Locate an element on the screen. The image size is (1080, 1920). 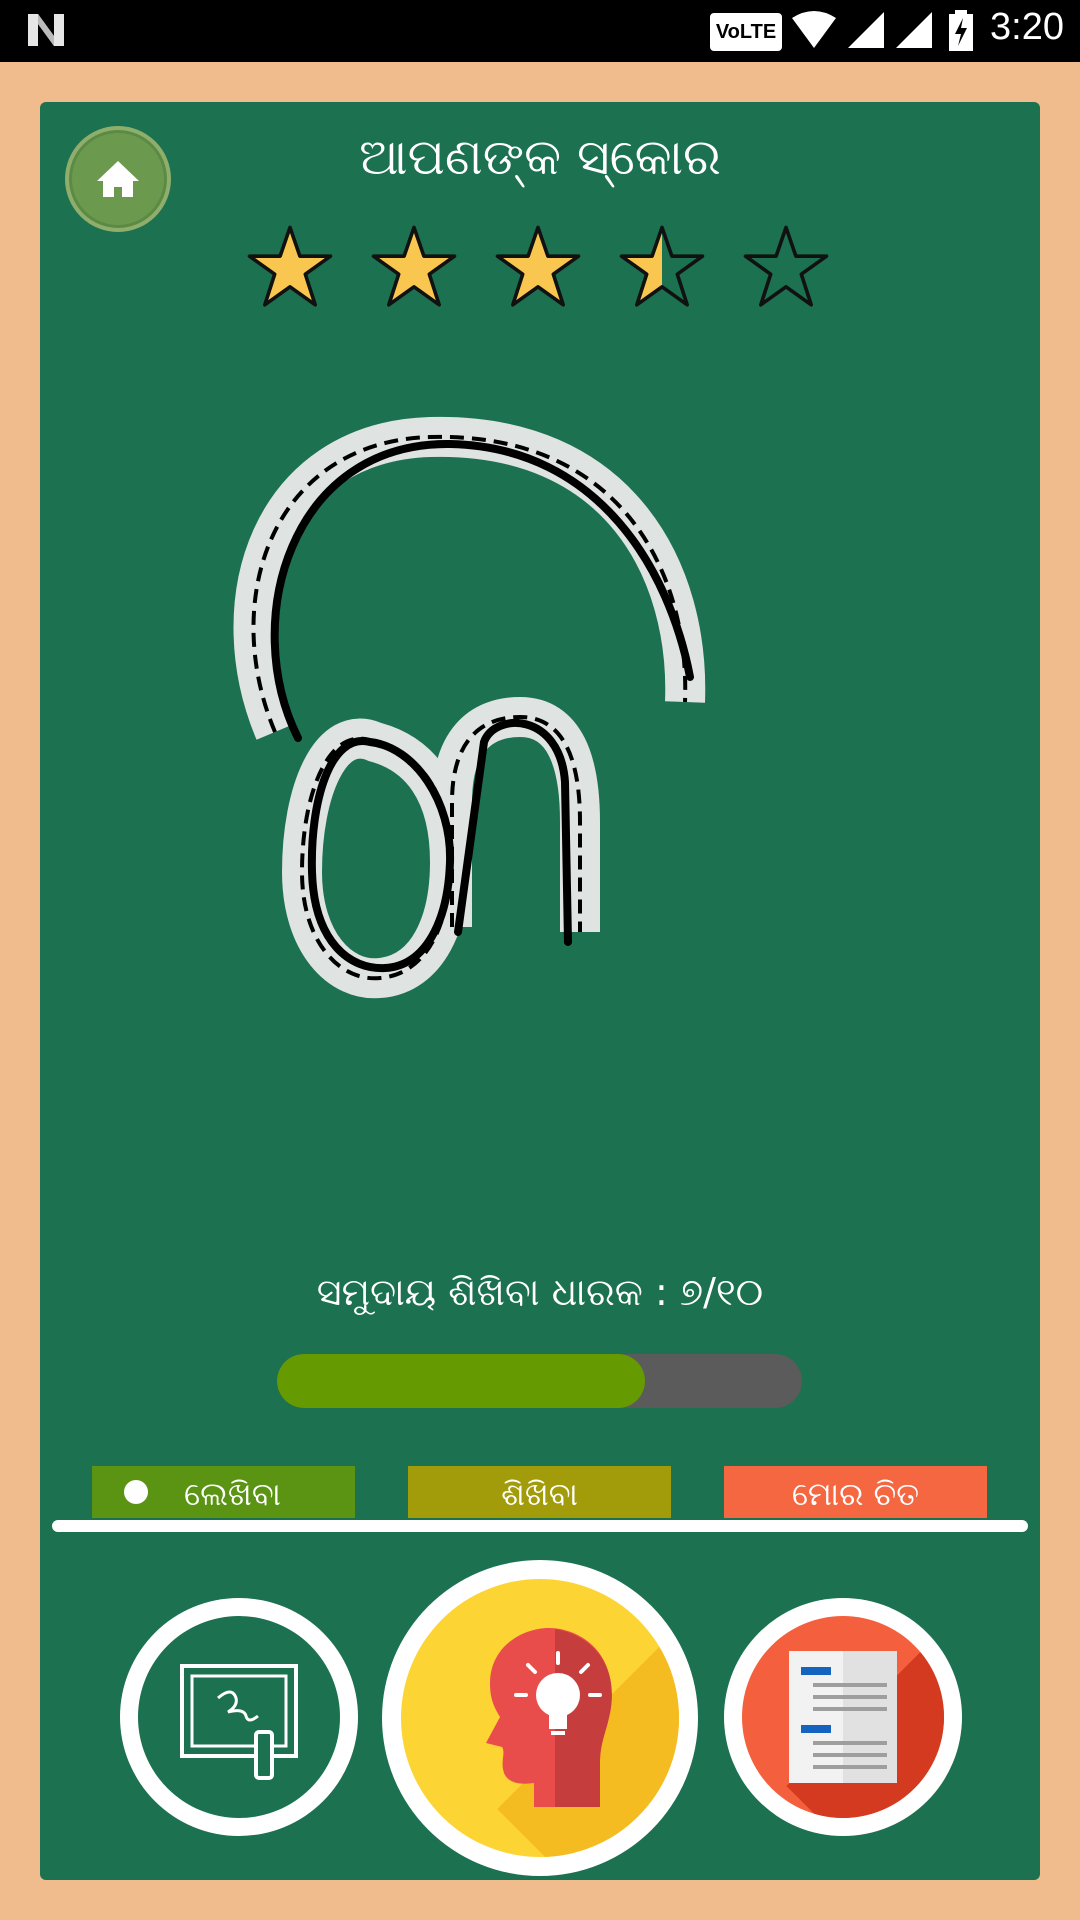
tab-divider is located at coordinates (540, 1526).